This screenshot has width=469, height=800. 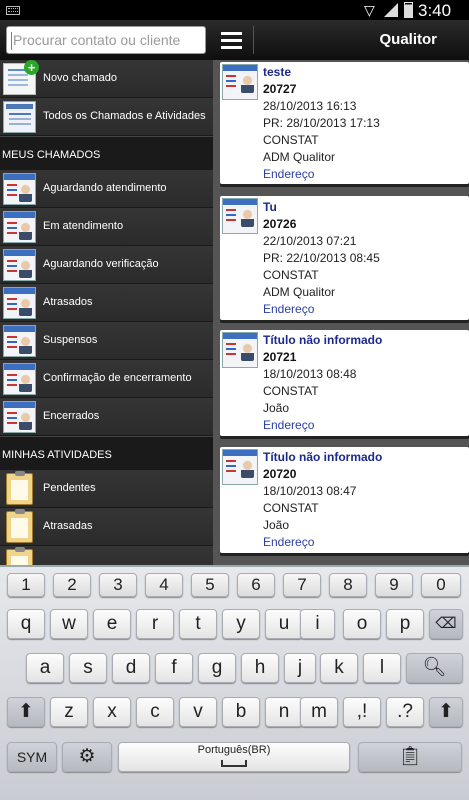 I want to click on keyboard-notification-icon, so click(x=13, y=10).